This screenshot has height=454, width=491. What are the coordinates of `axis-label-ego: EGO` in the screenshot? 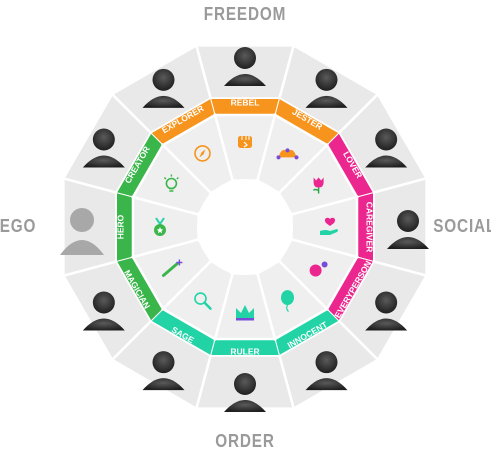 It's located at (18, 226).